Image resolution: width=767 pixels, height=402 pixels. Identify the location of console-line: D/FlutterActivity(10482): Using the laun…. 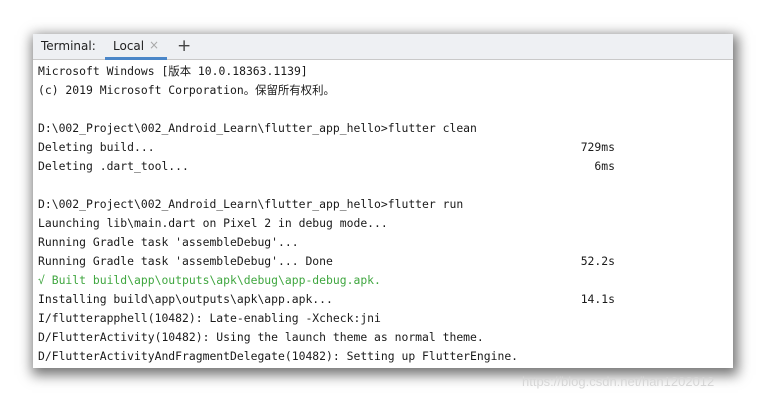
(261, 337).